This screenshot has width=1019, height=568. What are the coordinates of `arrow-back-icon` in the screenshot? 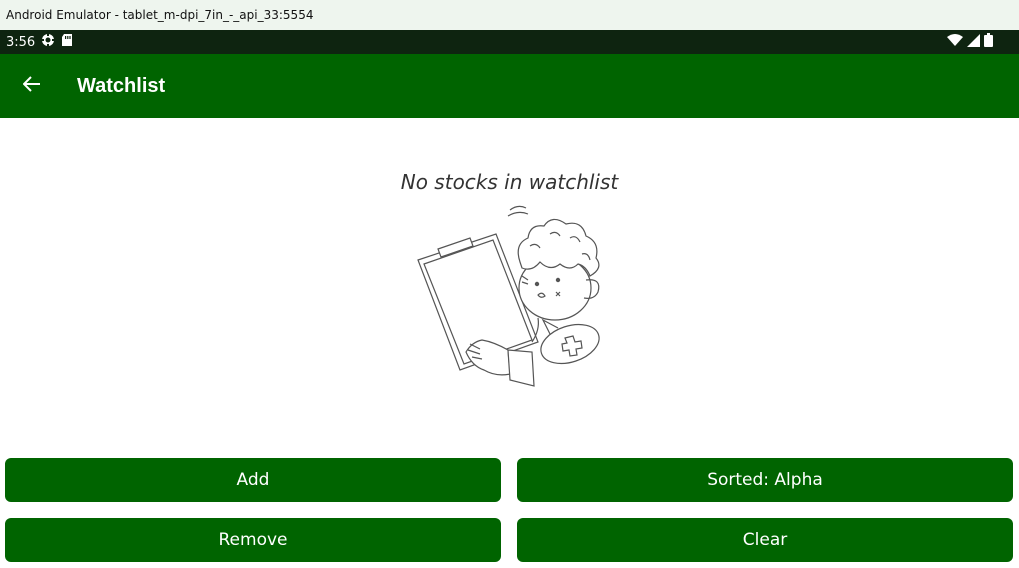 It's located at (31, 86).